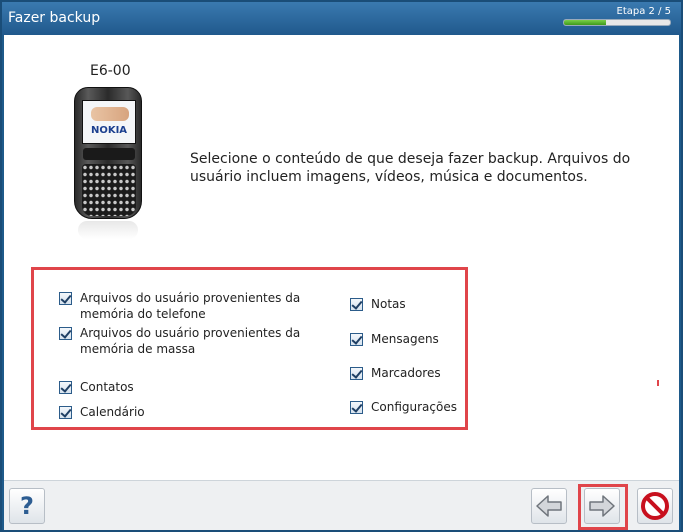  I want to click on question-mark-icon: ?, so click(27, 506).